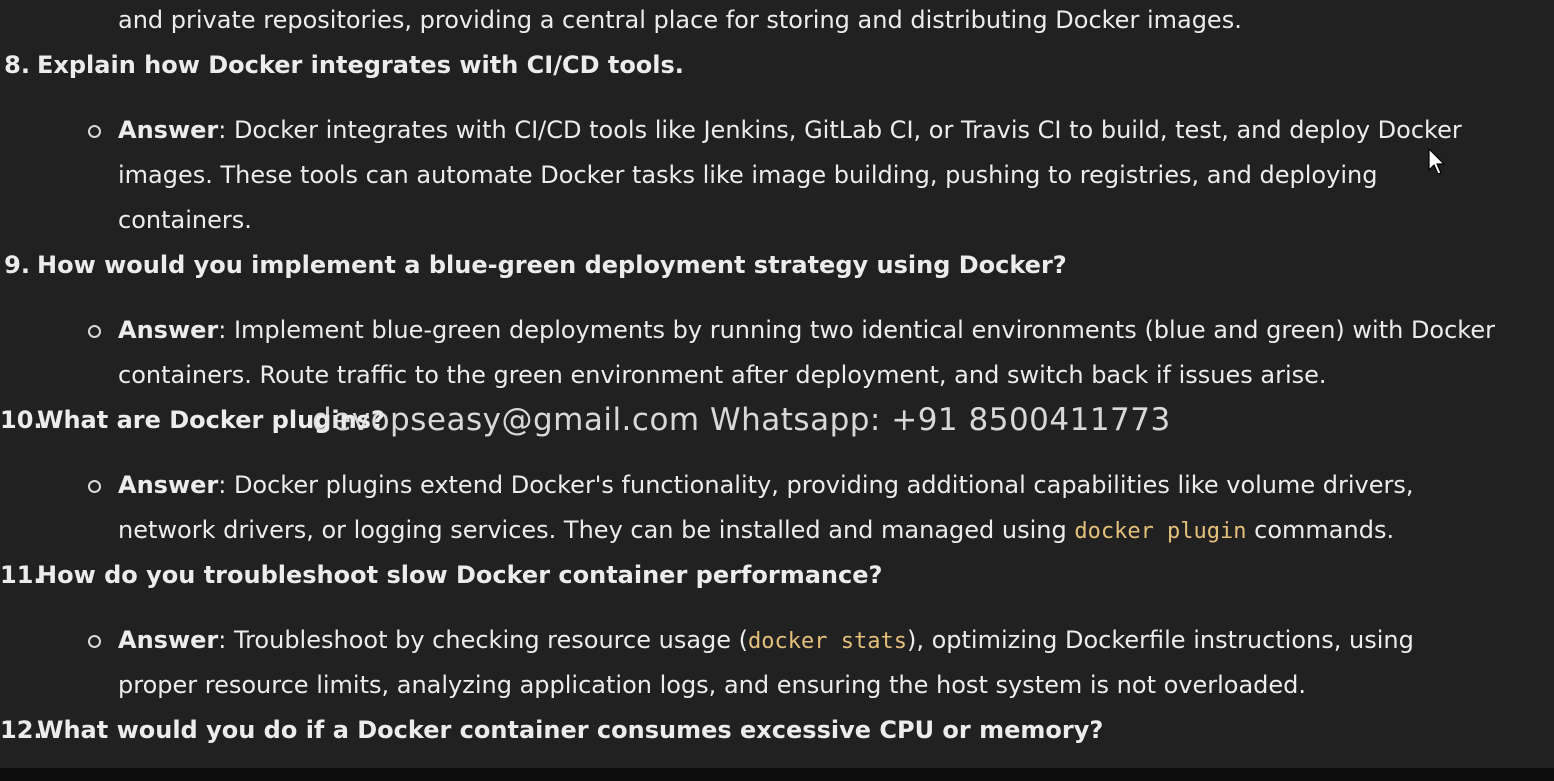  What do you see at coordinates (21, 420) in the screenshot?
I see `question-number: 10.` at bounding box center [21, 420].